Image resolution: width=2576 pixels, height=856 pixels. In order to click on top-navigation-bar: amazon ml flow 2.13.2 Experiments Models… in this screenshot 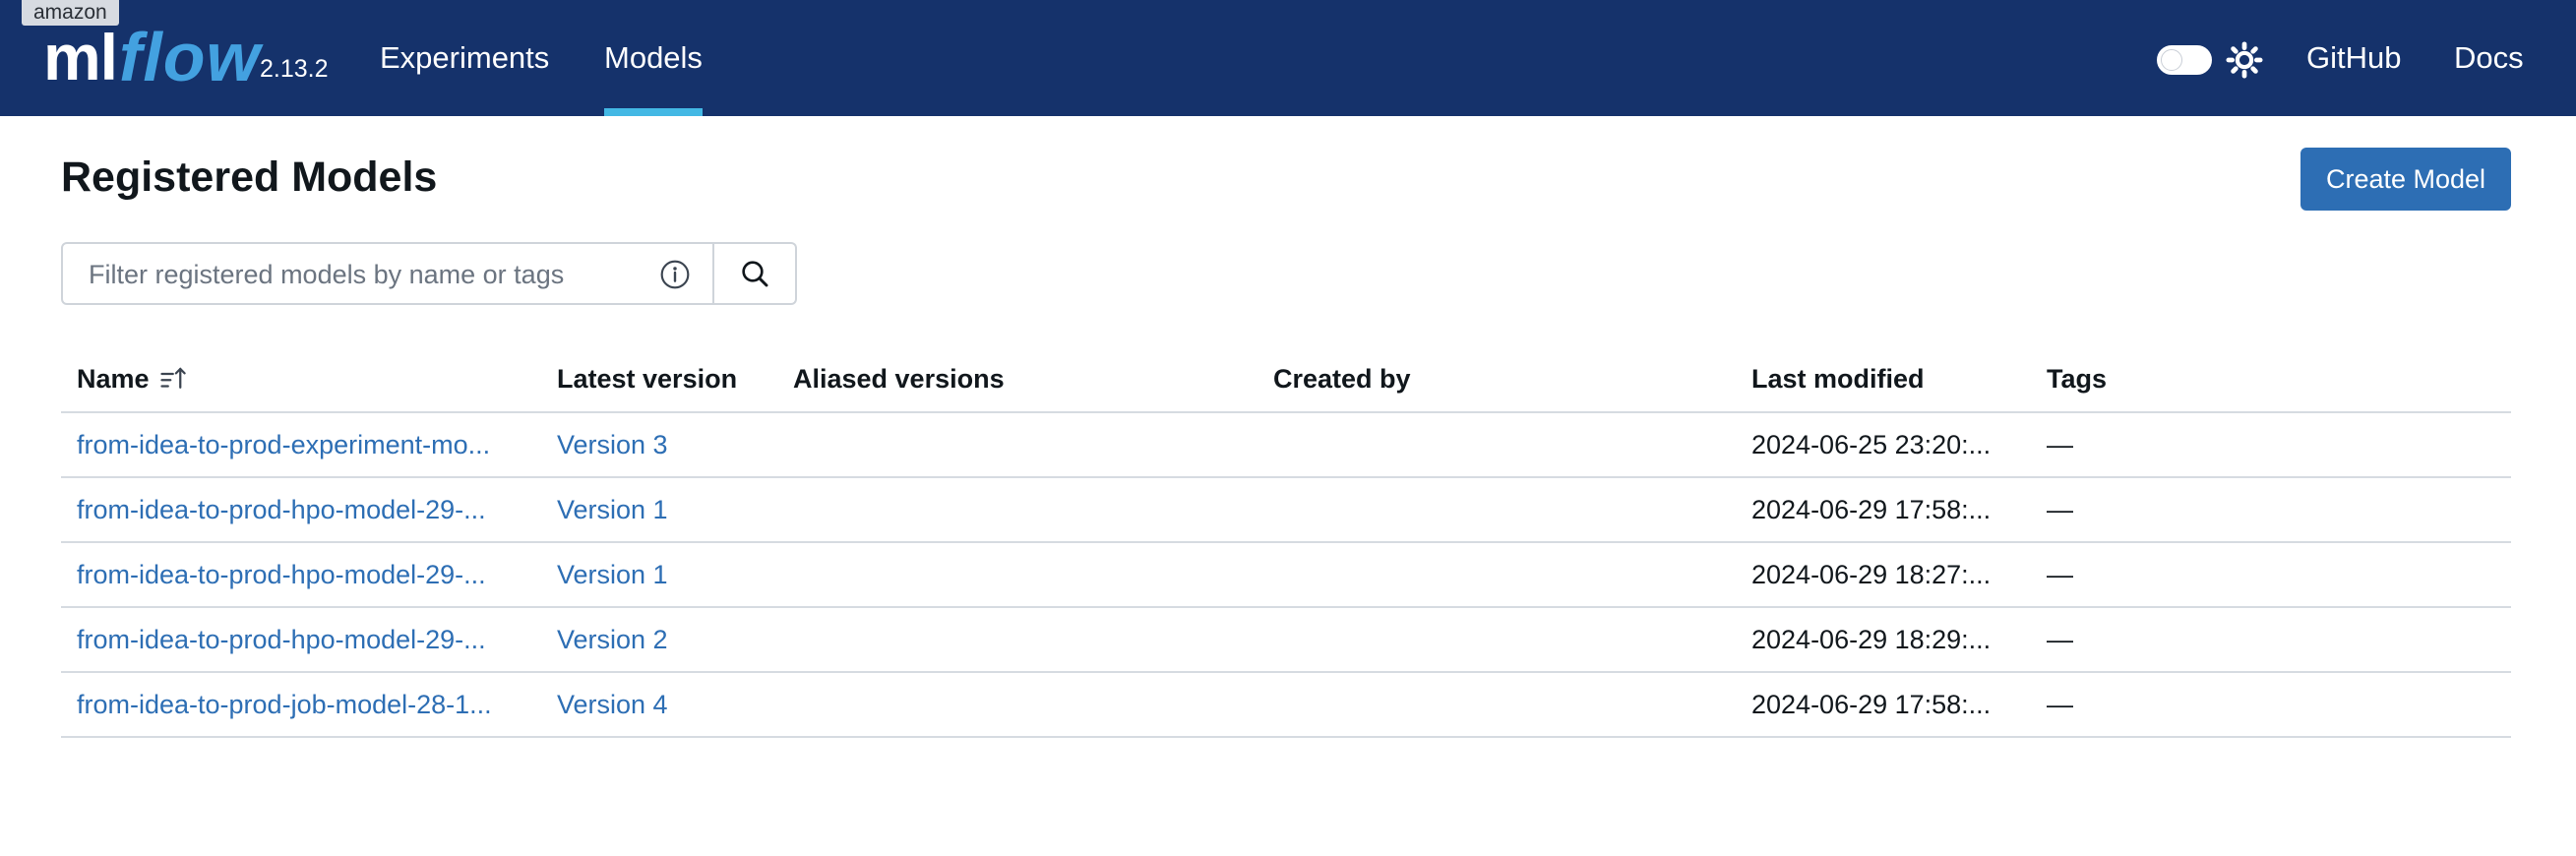, I will do `click(1288, 58)`.